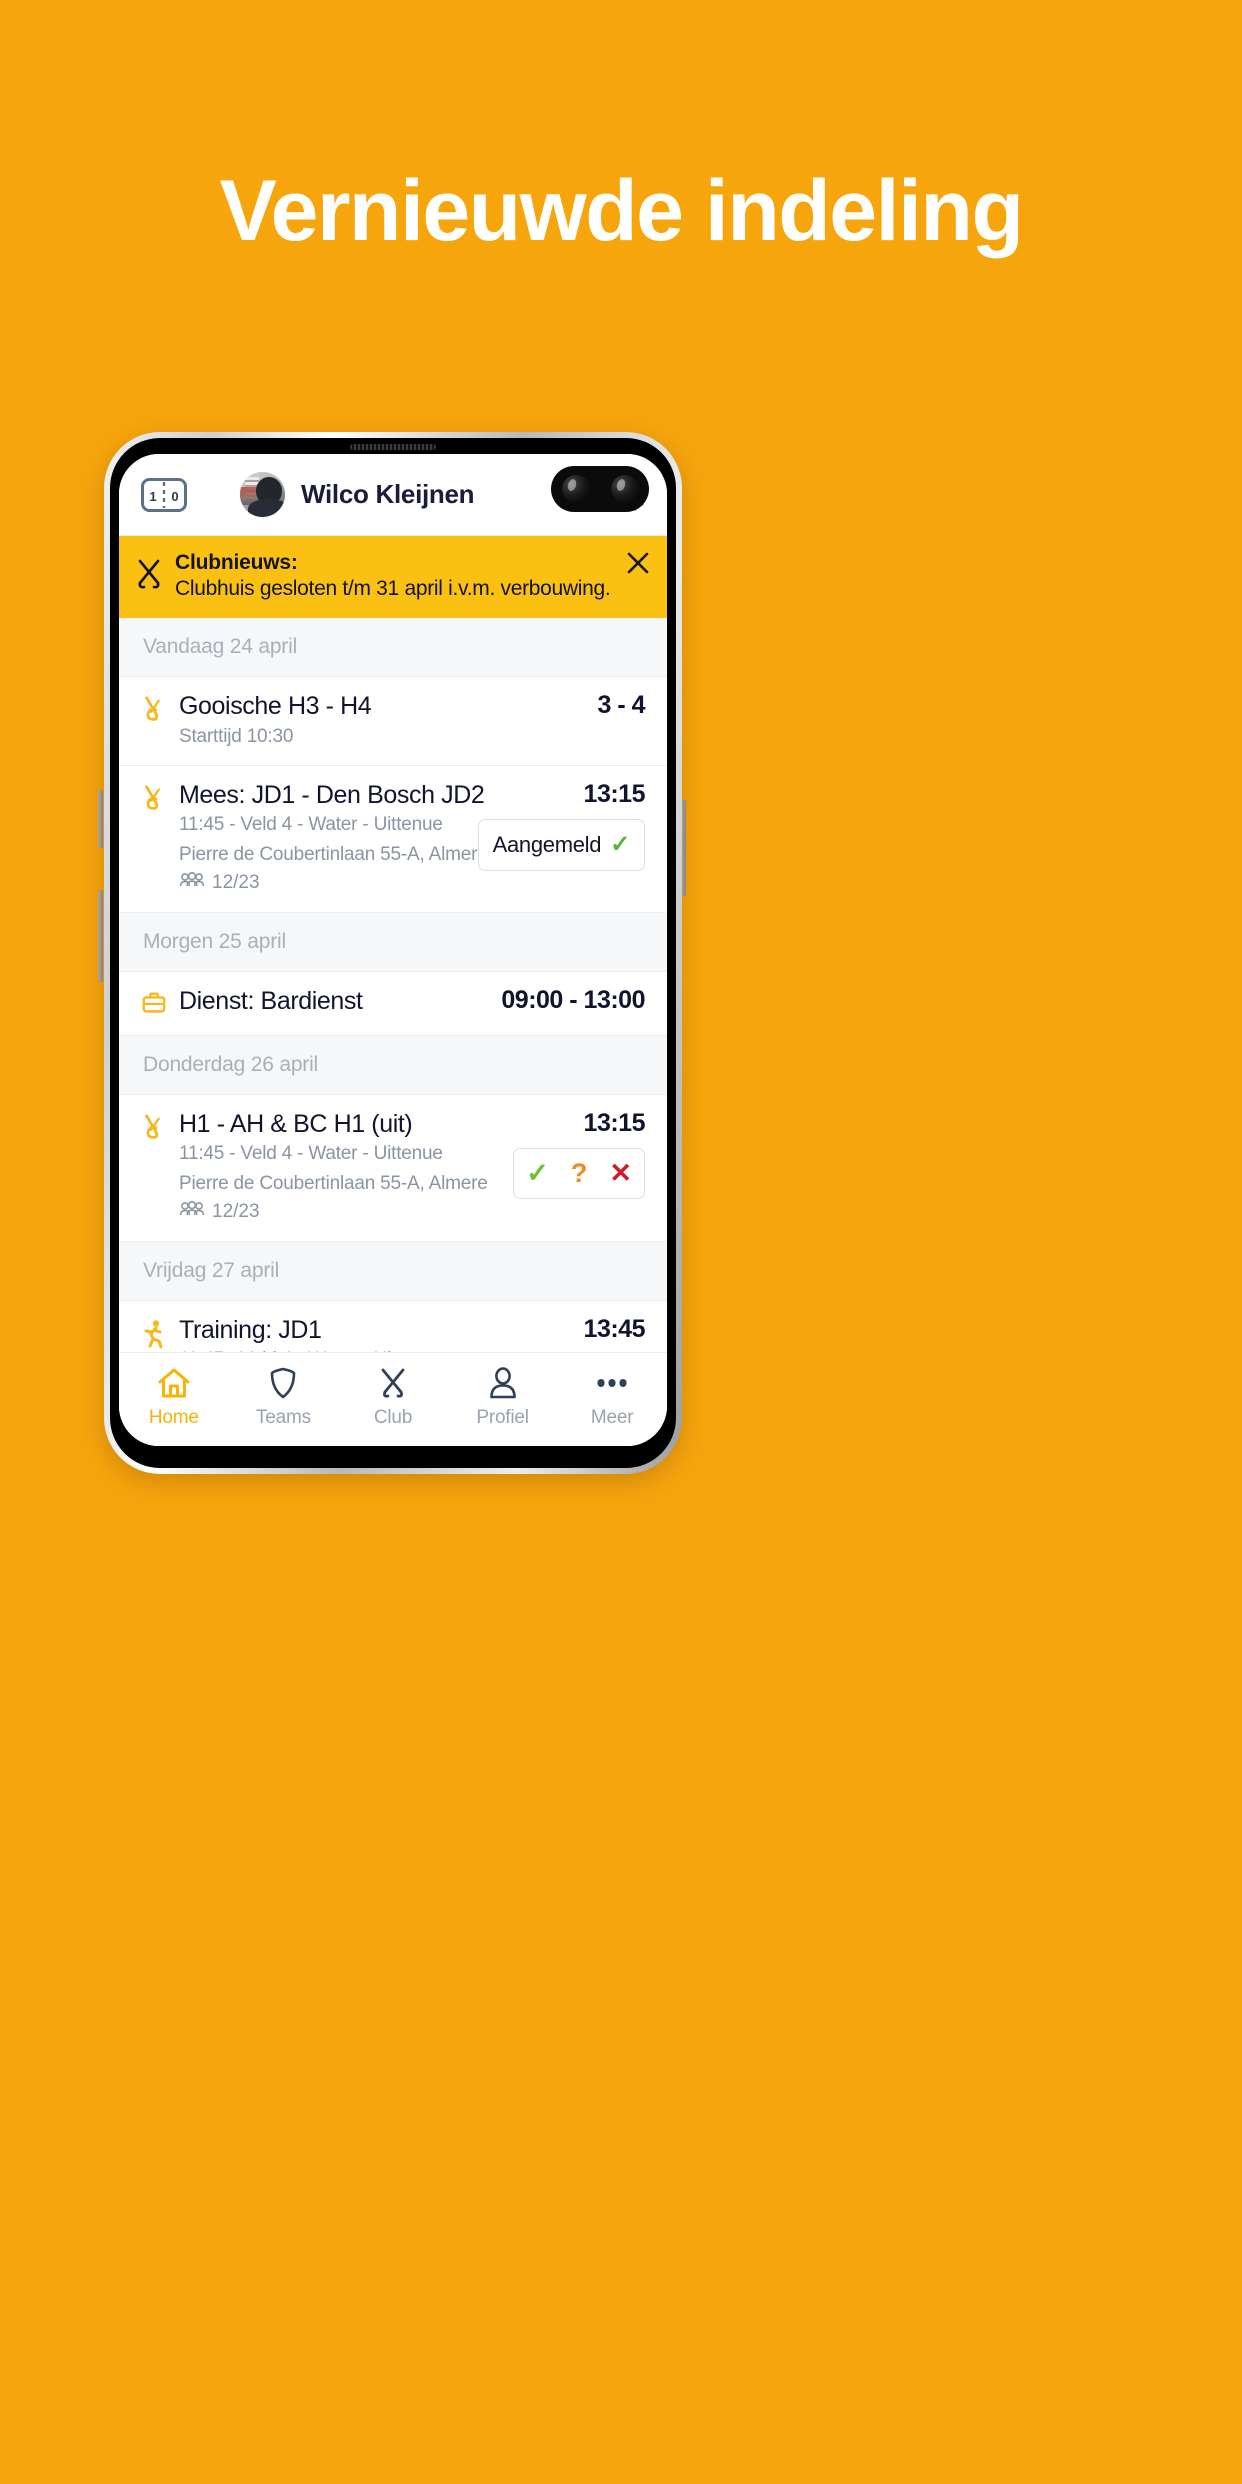  Describe the element at coordinates (173, 1417) in the screenshot. I see `tab-home-label: Home` at that location.